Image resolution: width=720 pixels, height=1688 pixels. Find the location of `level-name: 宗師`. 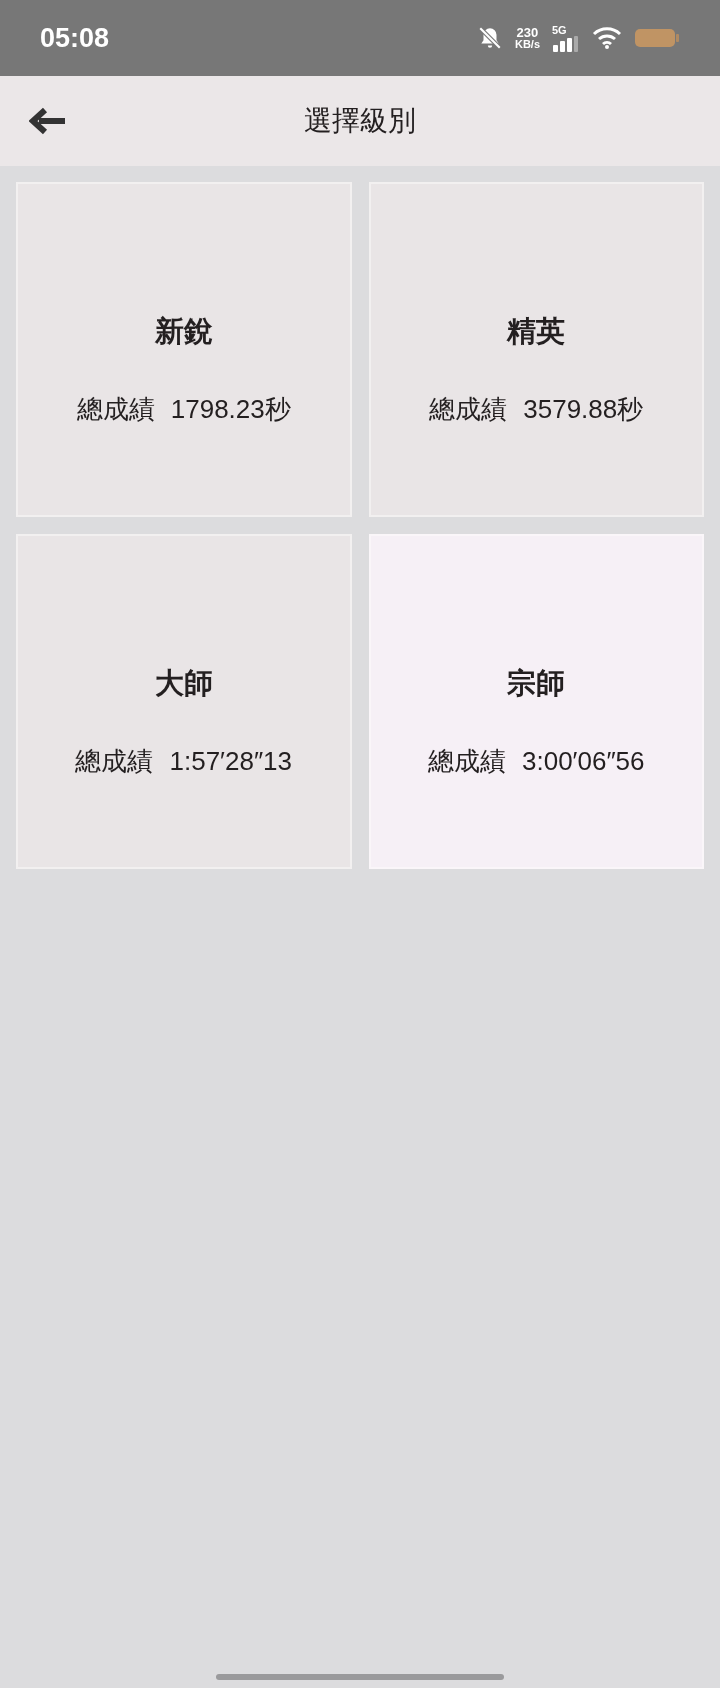

level-name: 宗師 is located at coordinates (536, 684).